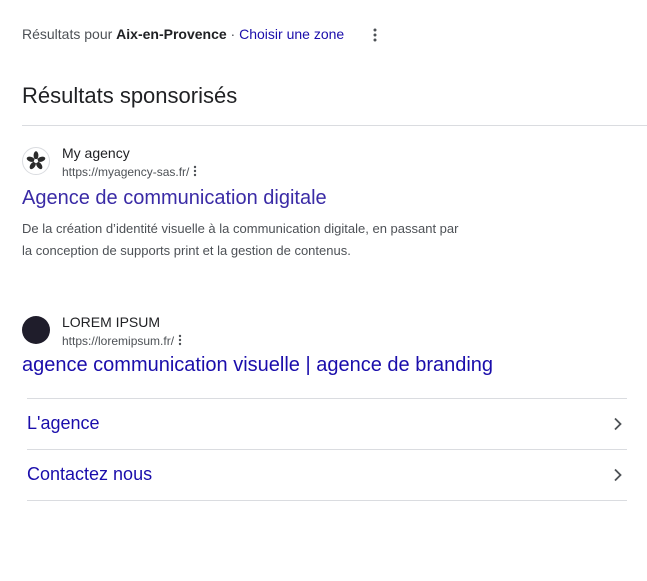 The height and width of the screenshot is (581, 647). I want to click on ad-url-text: https://loremipsum.fr/, so click(118, 341).